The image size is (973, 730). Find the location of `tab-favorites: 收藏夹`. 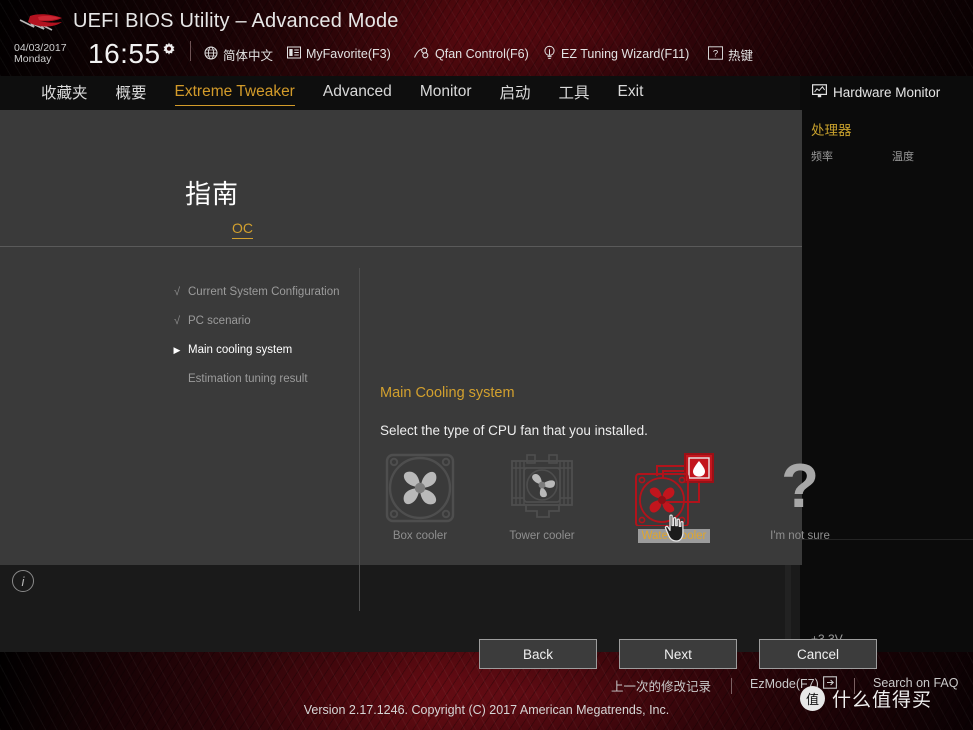

tab-favorites: 收藏夹 is located at coordinates (64, 93).